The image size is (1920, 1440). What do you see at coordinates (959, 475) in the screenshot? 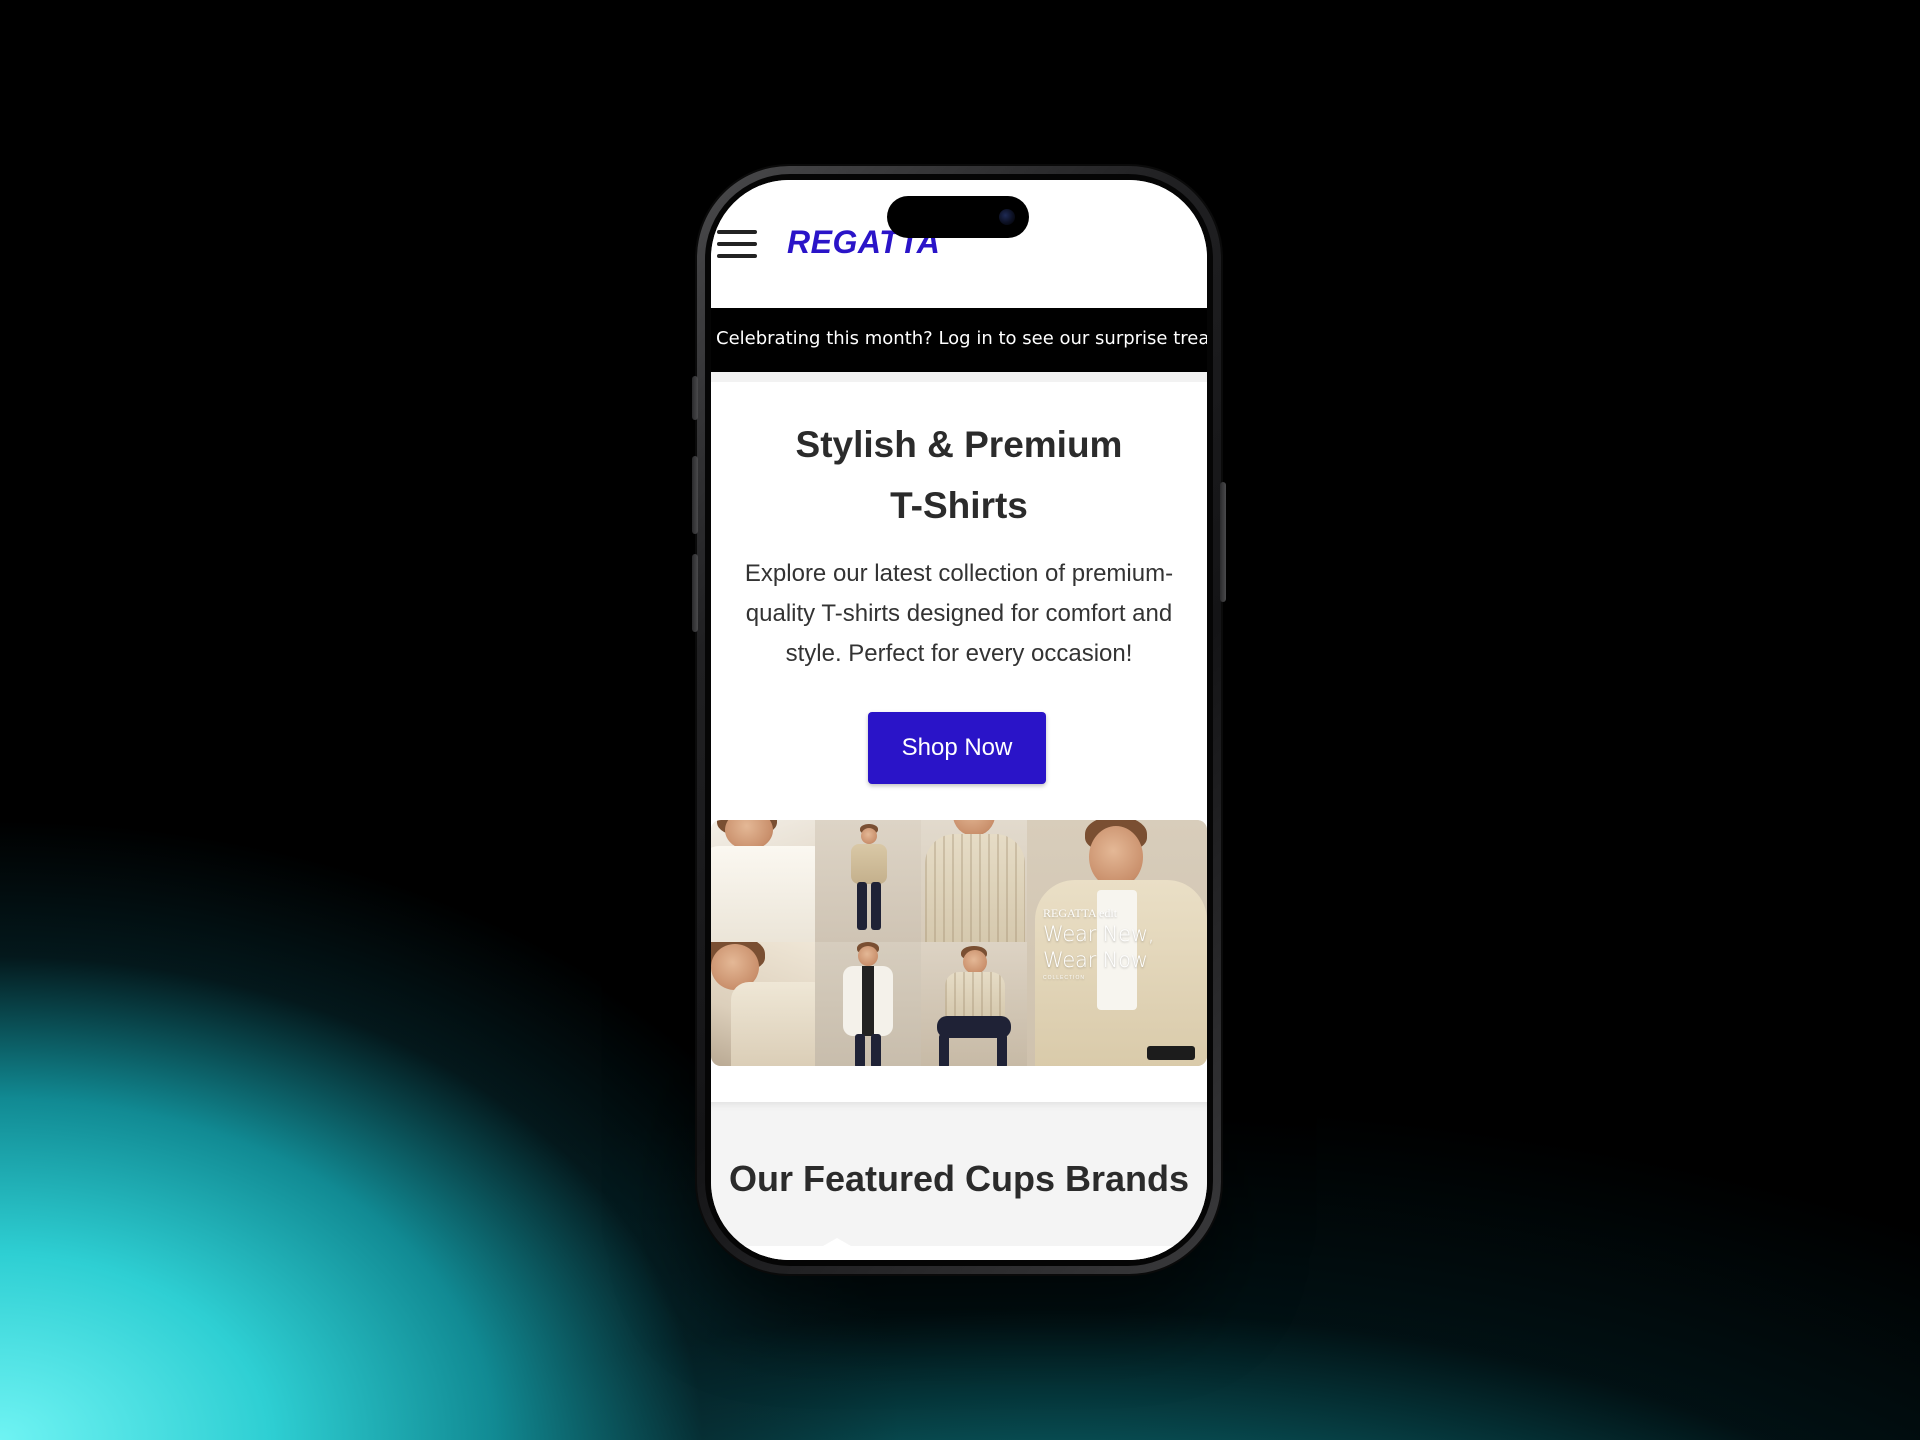
I see `hero-title: Stylish & Premium T-Shirts` at bounding box center [959, 475].